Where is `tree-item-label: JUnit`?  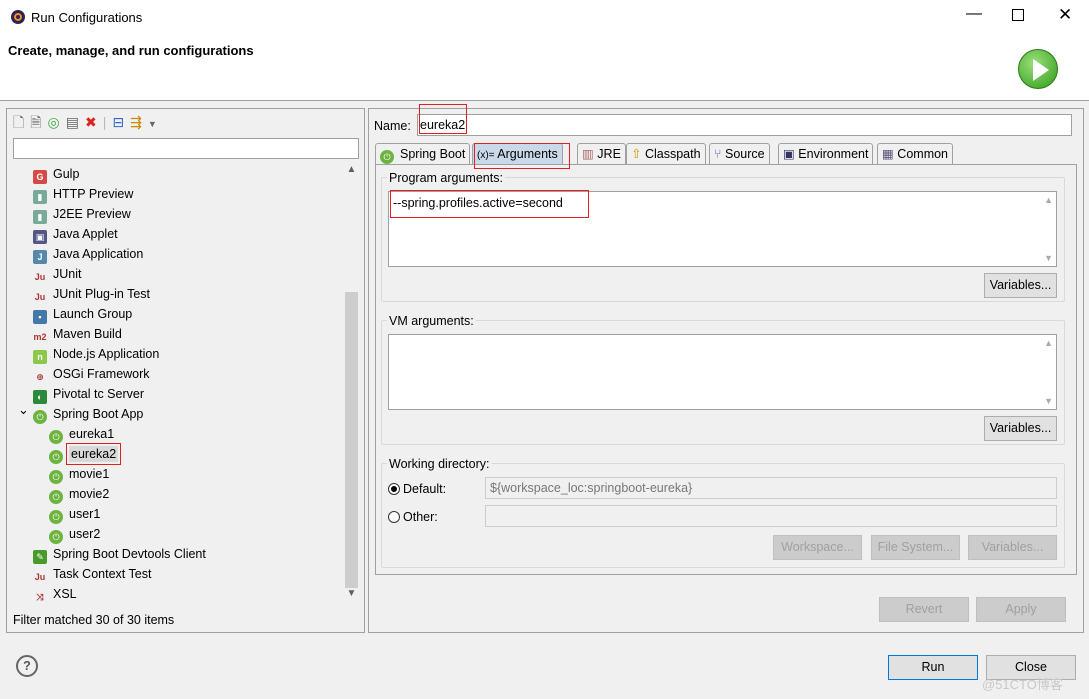 tree-item-label: JUnit is located at coordinates (67, 274).